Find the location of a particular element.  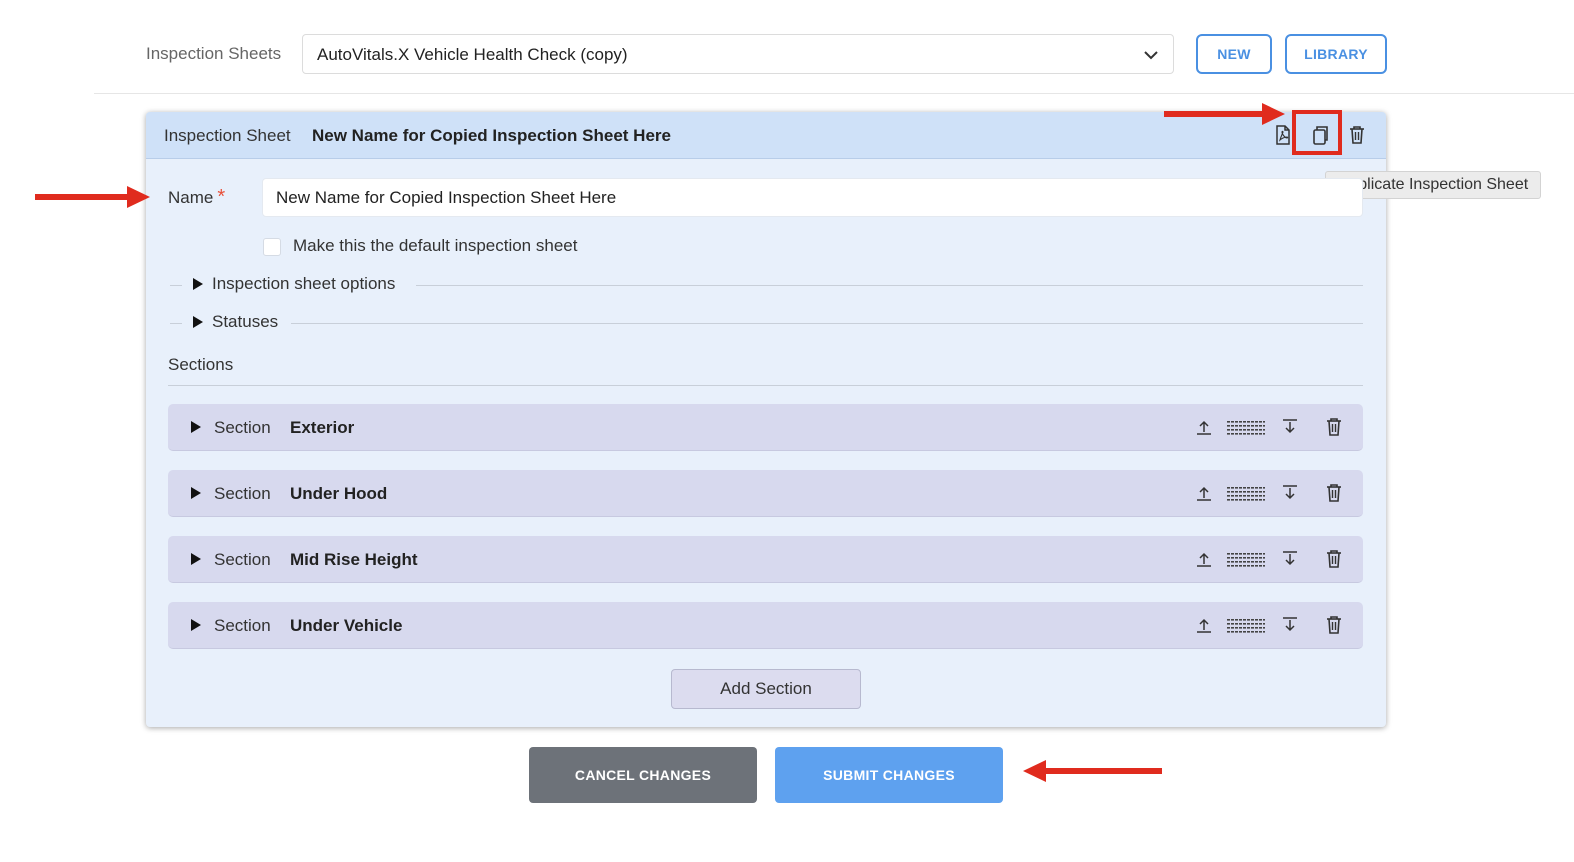

library-button: LIBRARY is located at coordinates (1336, 54).